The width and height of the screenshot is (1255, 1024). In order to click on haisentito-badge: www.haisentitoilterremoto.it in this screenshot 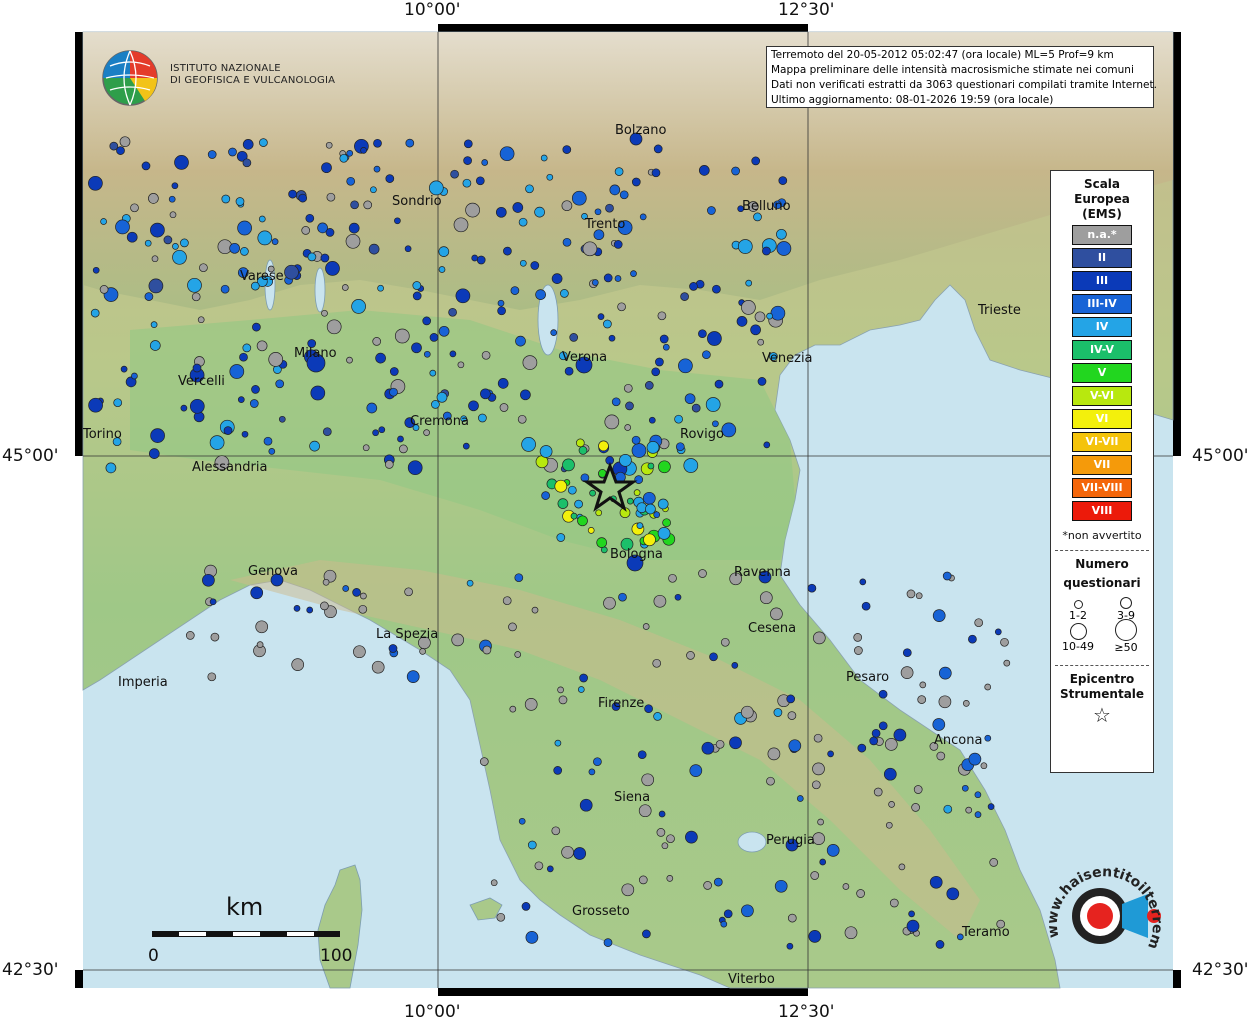, I will do `click(1105, 911)`.